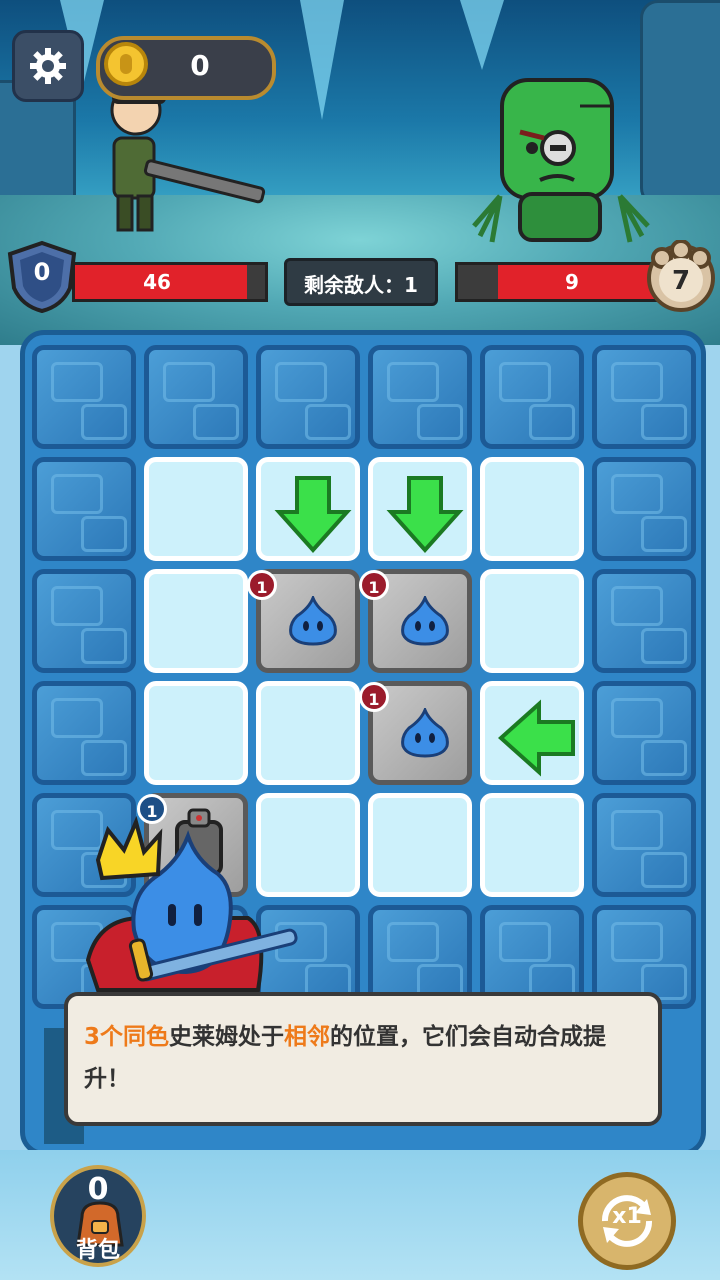 This screenshot has height=1280, width=720. Describe the element at coordinates (227, 1037) in the screenshot. I see `plain-text: 史莱姆处于` at that location.